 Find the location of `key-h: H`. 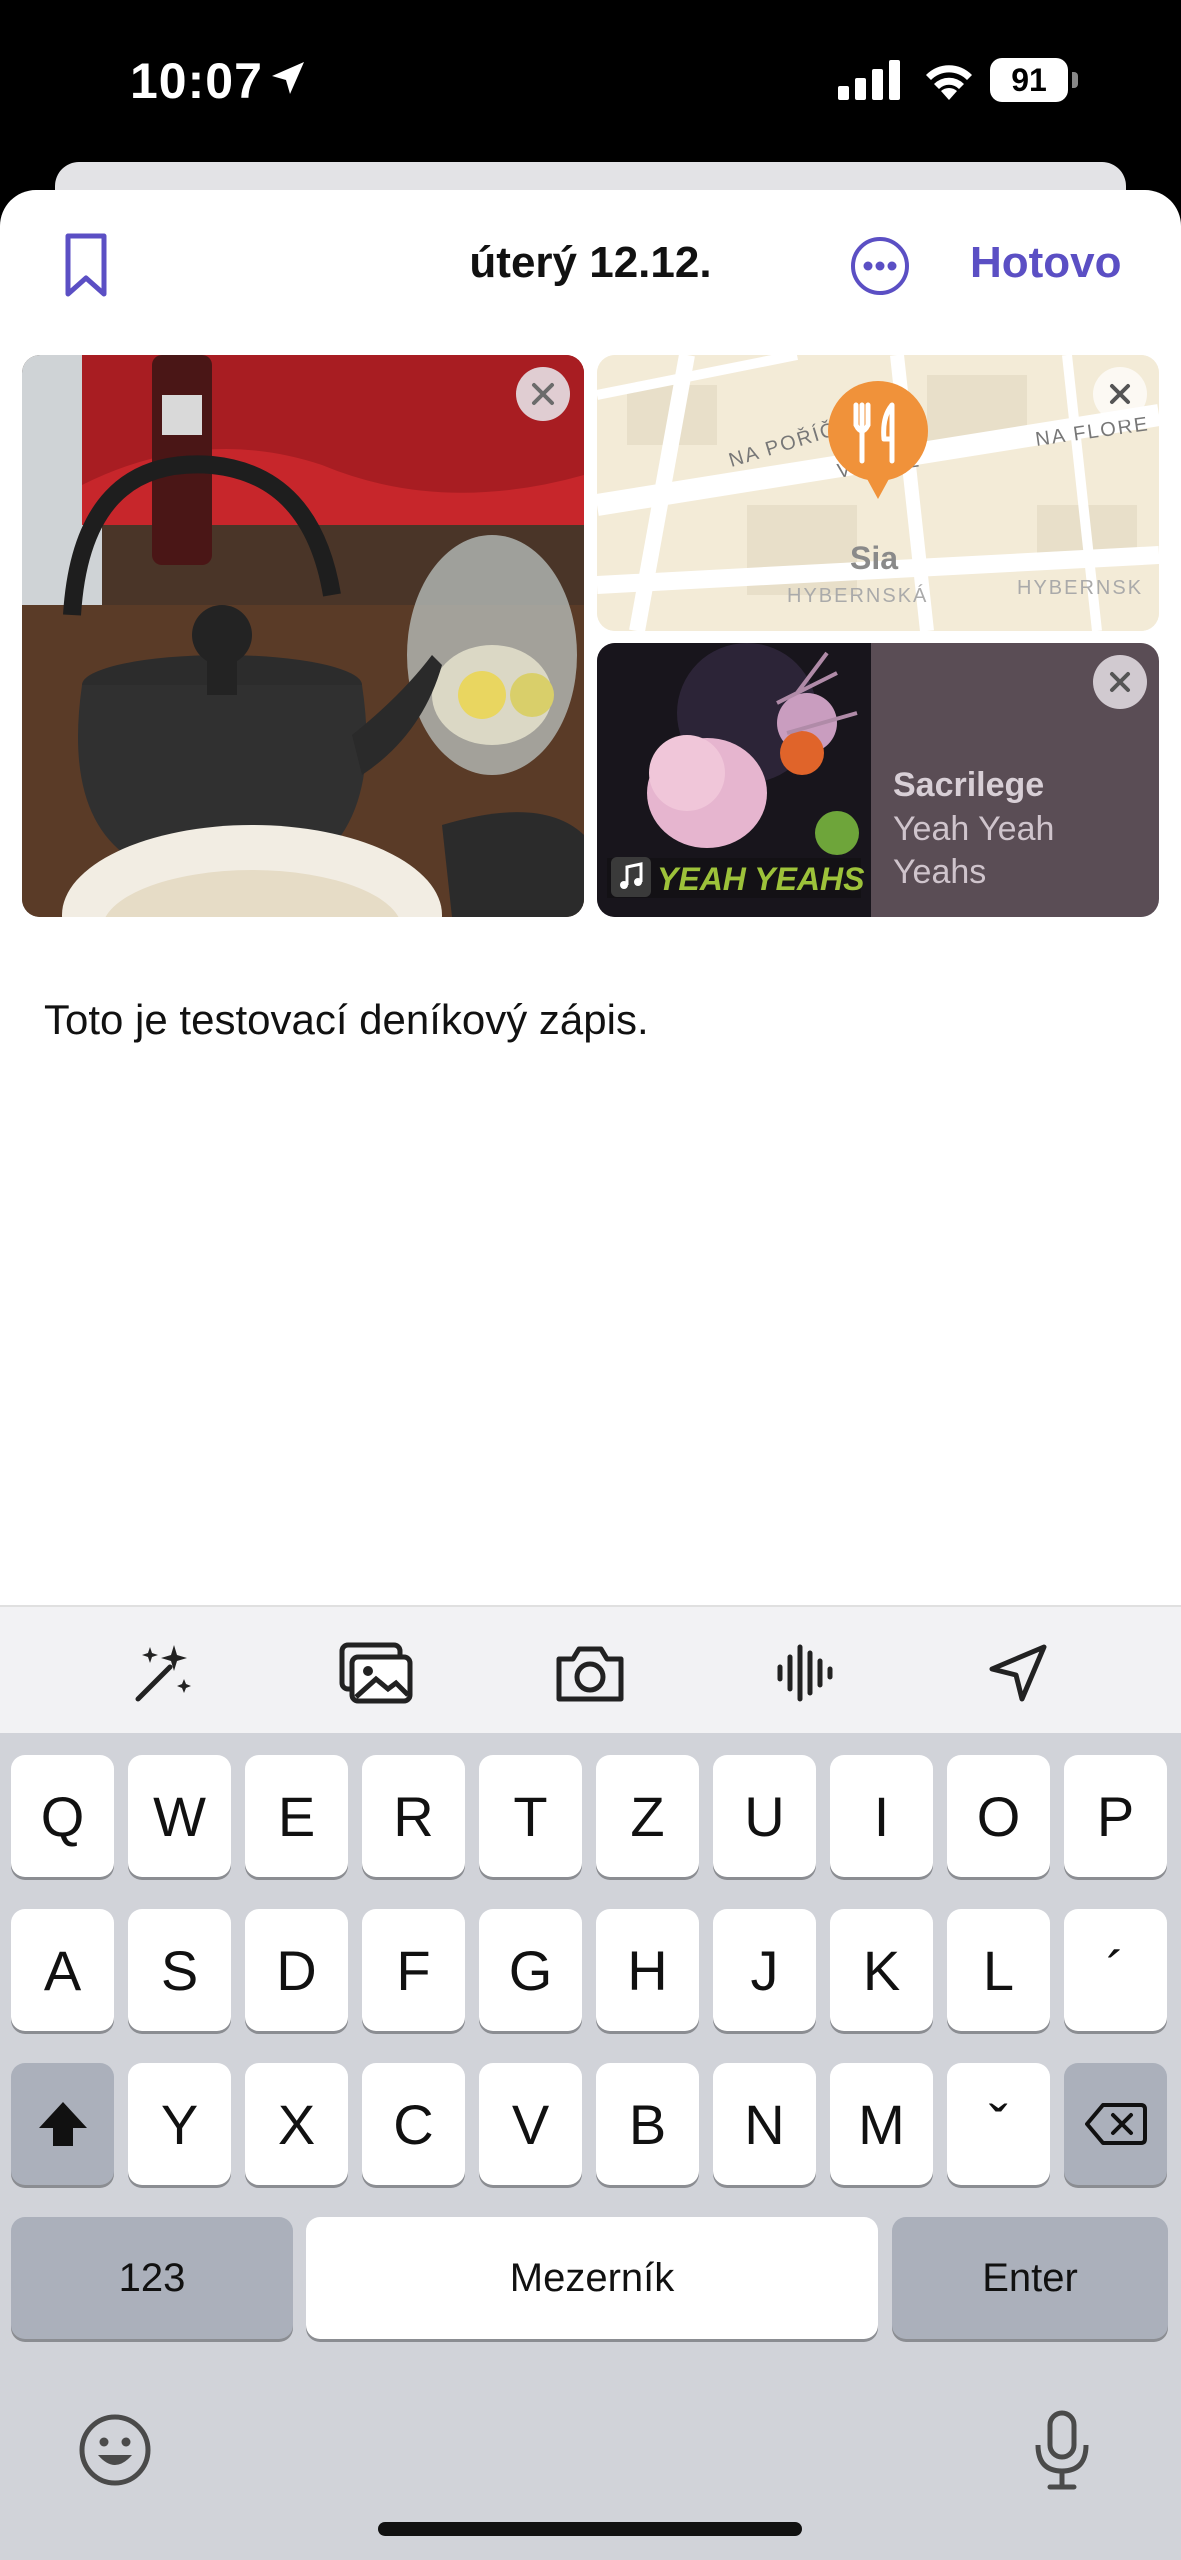

key-h: H is located at coordinates (647, 1970).